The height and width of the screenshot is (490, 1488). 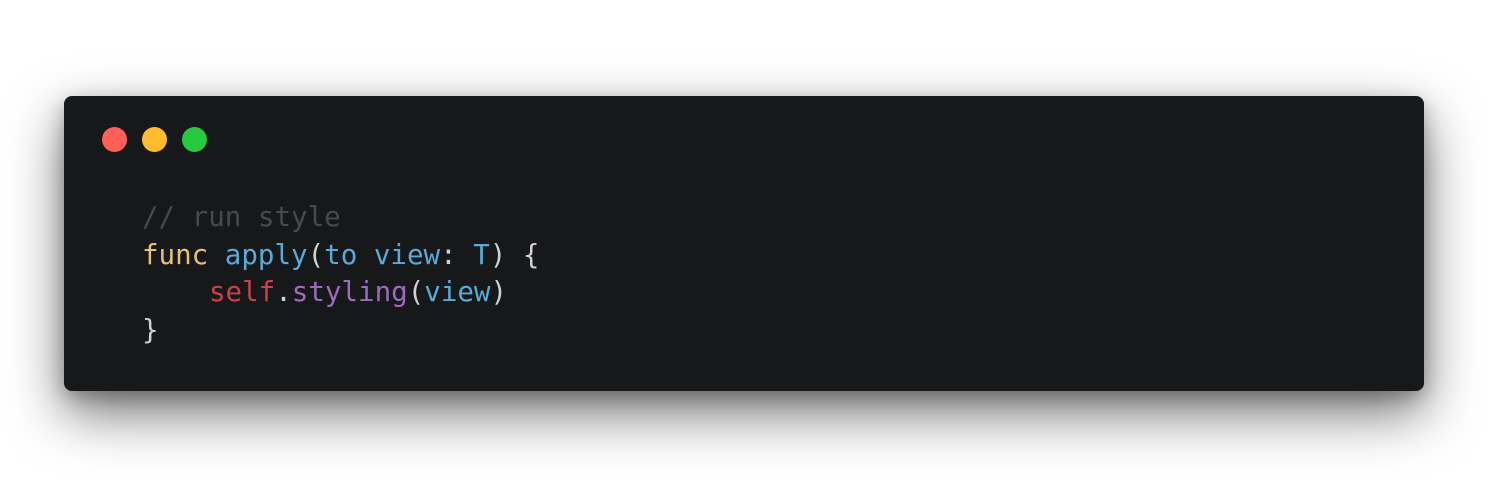 I want to click on code-token-plain: :, so click(x=457, y=254).